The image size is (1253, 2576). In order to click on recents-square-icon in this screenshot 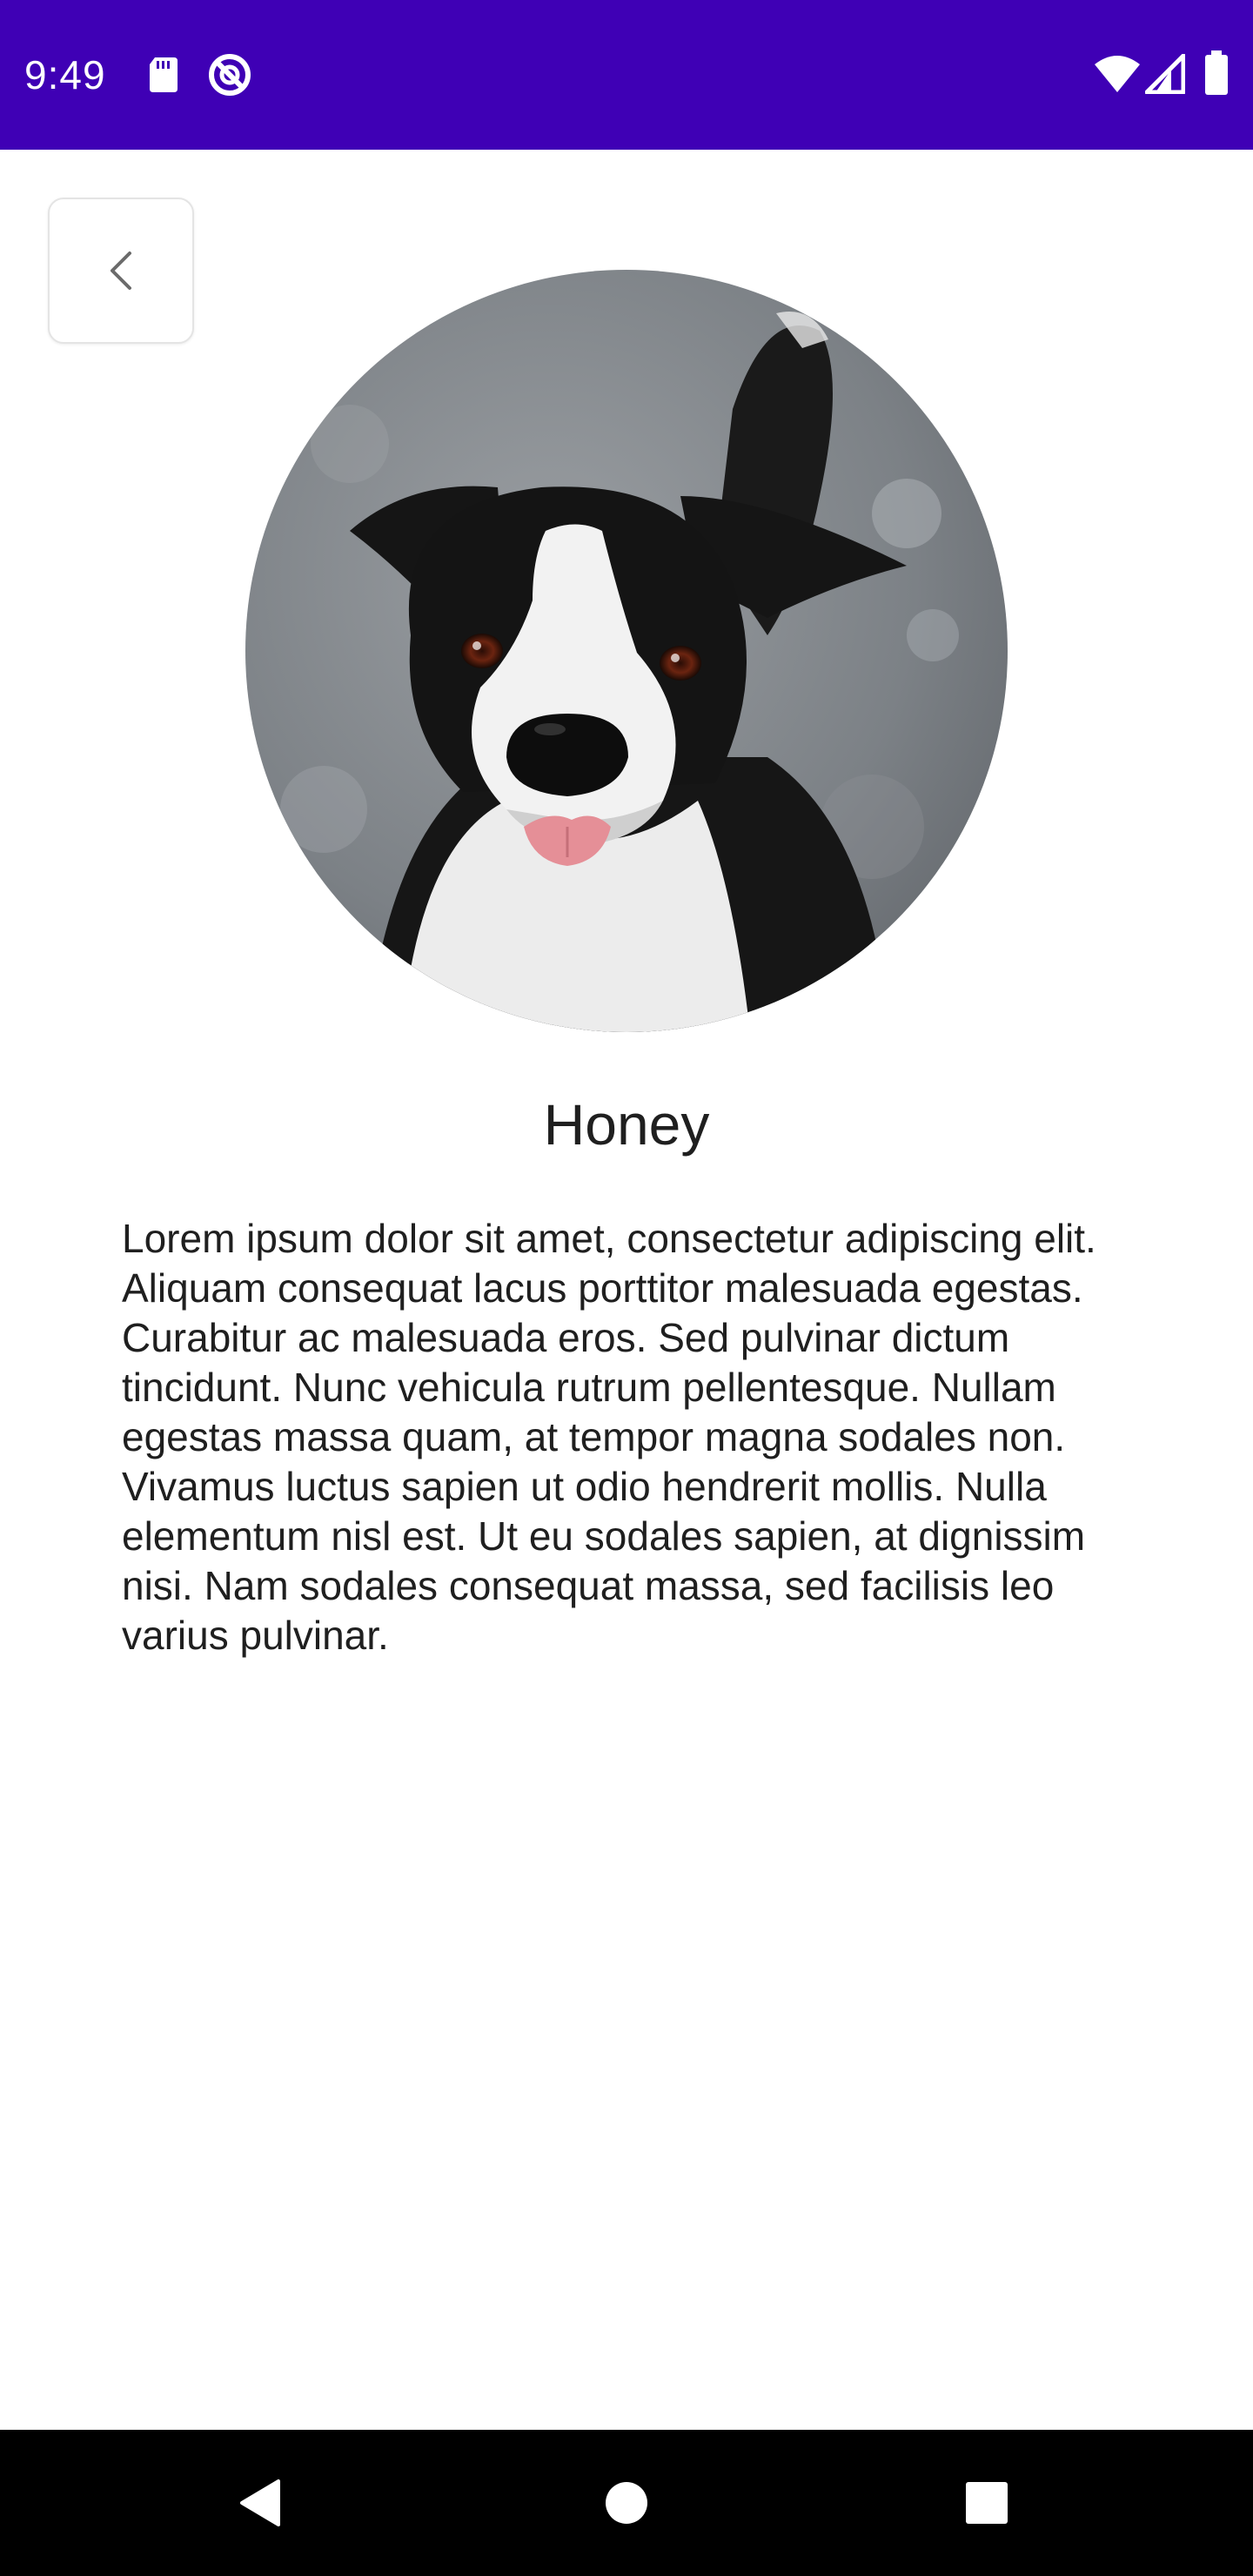, I will do `click(986, 2503)`.